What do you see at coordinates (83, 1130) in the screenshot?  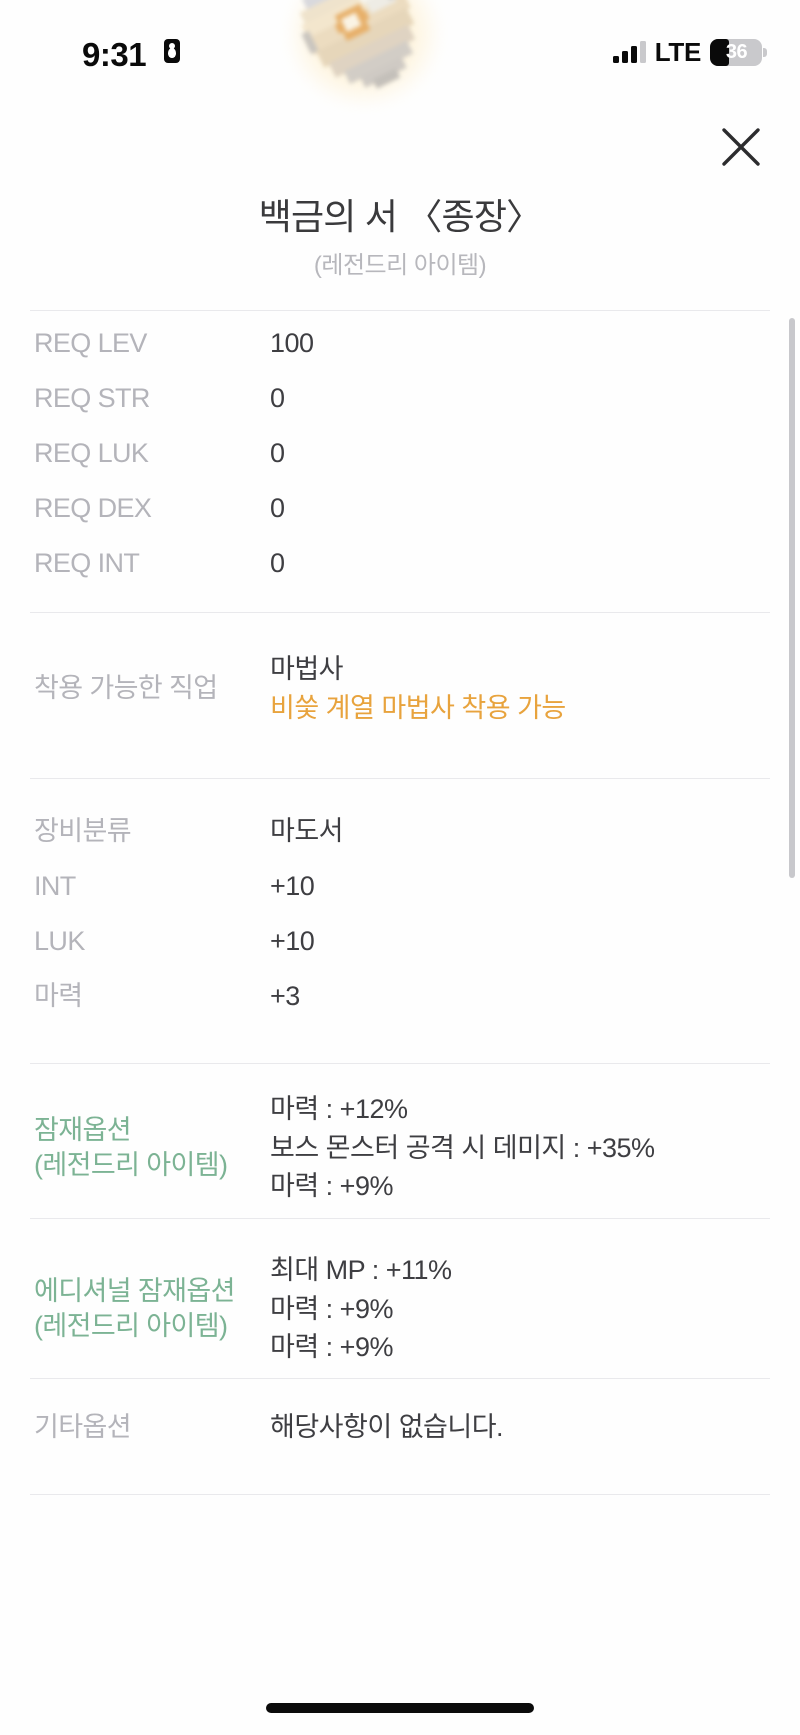 I see `potential-label-line1: 잠재옵션` at bounding box center [83, 1130].